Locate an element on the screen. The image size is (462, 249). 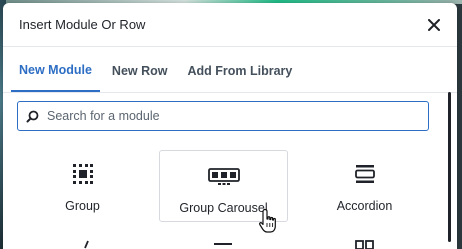
module-tile-accordion: Accordion is located at coordinates (364, 183).